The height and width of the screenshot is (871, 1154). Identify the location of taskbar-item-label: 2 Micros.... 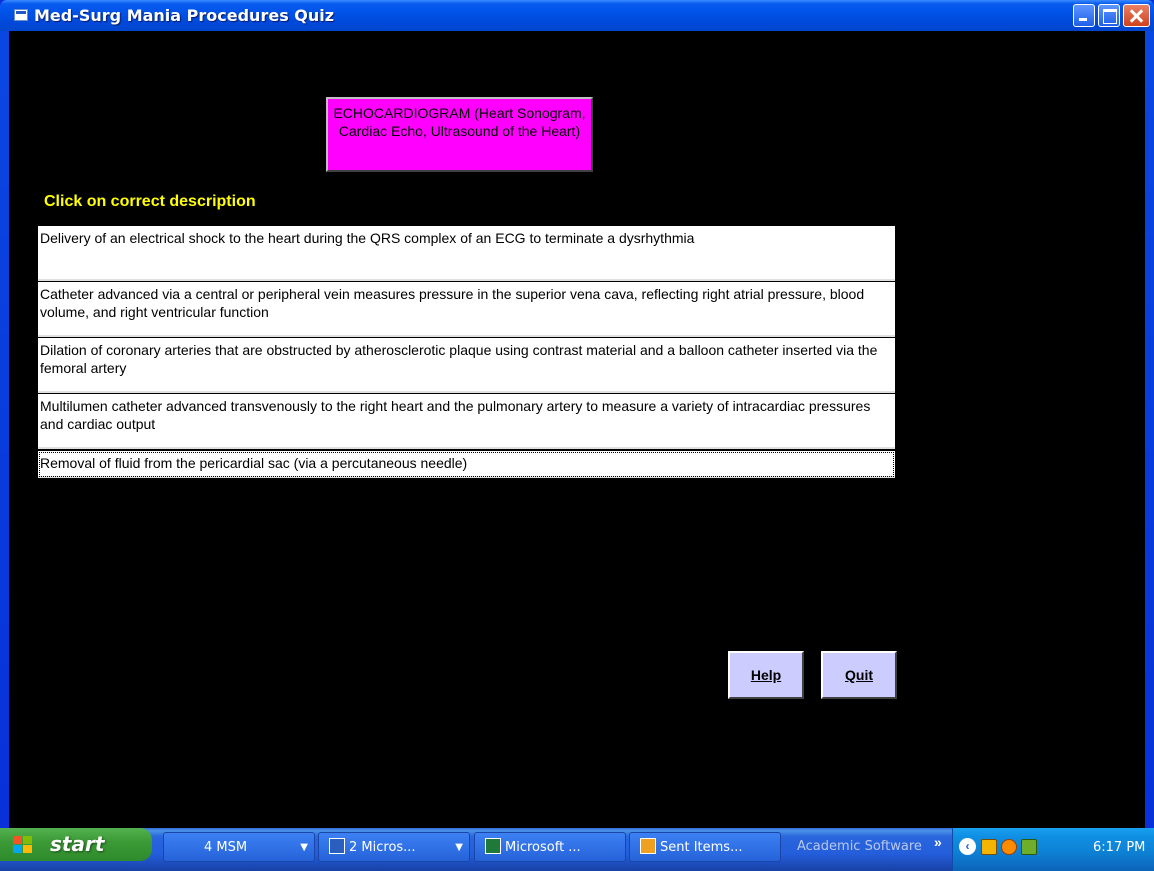
(382, 847).